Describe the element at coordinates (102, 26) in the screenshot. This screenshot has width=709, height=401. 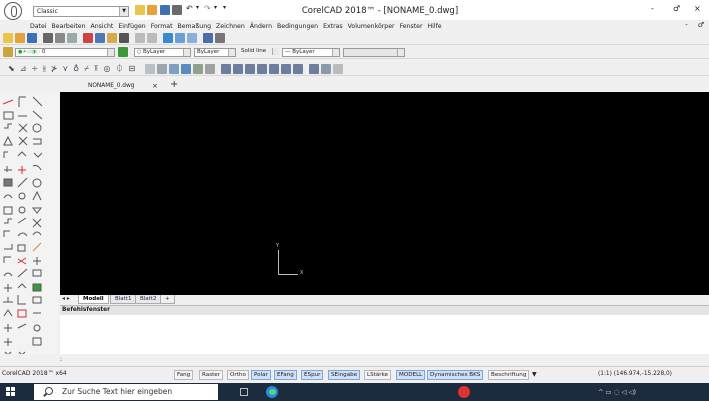
I see `menu-ansicht: Ansicht` at that location.